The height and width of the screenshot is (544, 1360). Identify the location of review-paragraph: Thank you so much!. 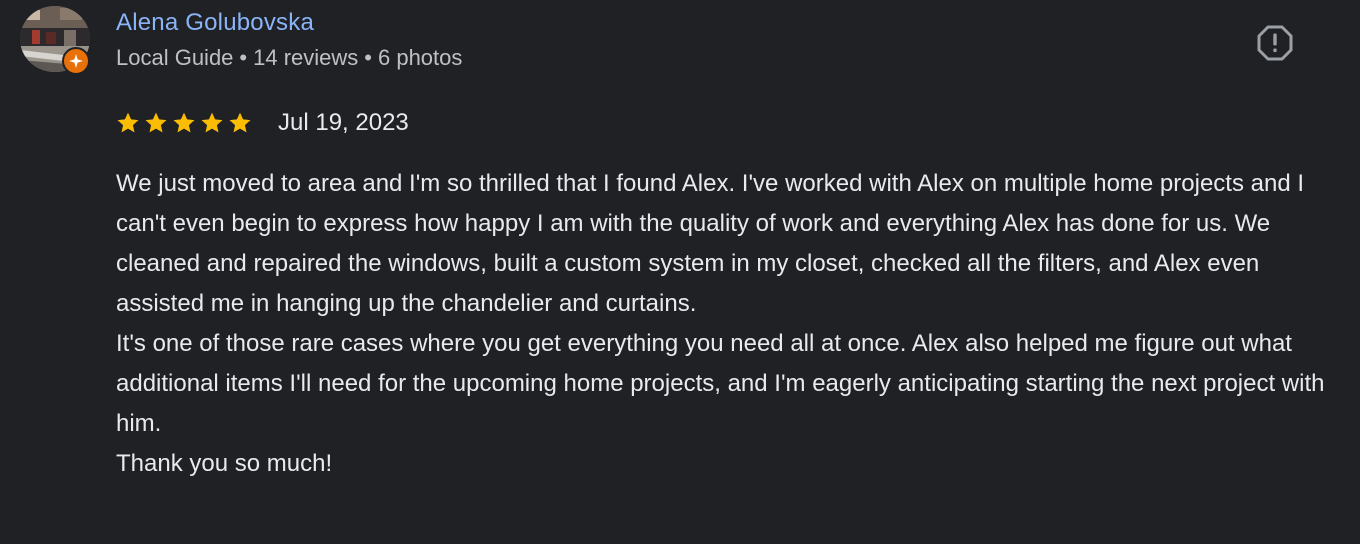
(224, 463).